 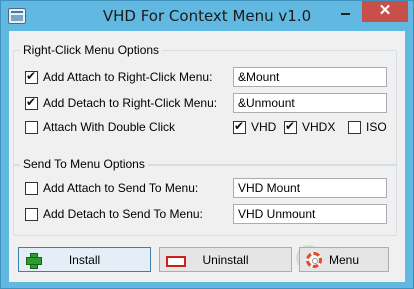 I want to click on right-click-attach-row: Add Attach to Right-Click Menu:, so click(x=118, y=77).